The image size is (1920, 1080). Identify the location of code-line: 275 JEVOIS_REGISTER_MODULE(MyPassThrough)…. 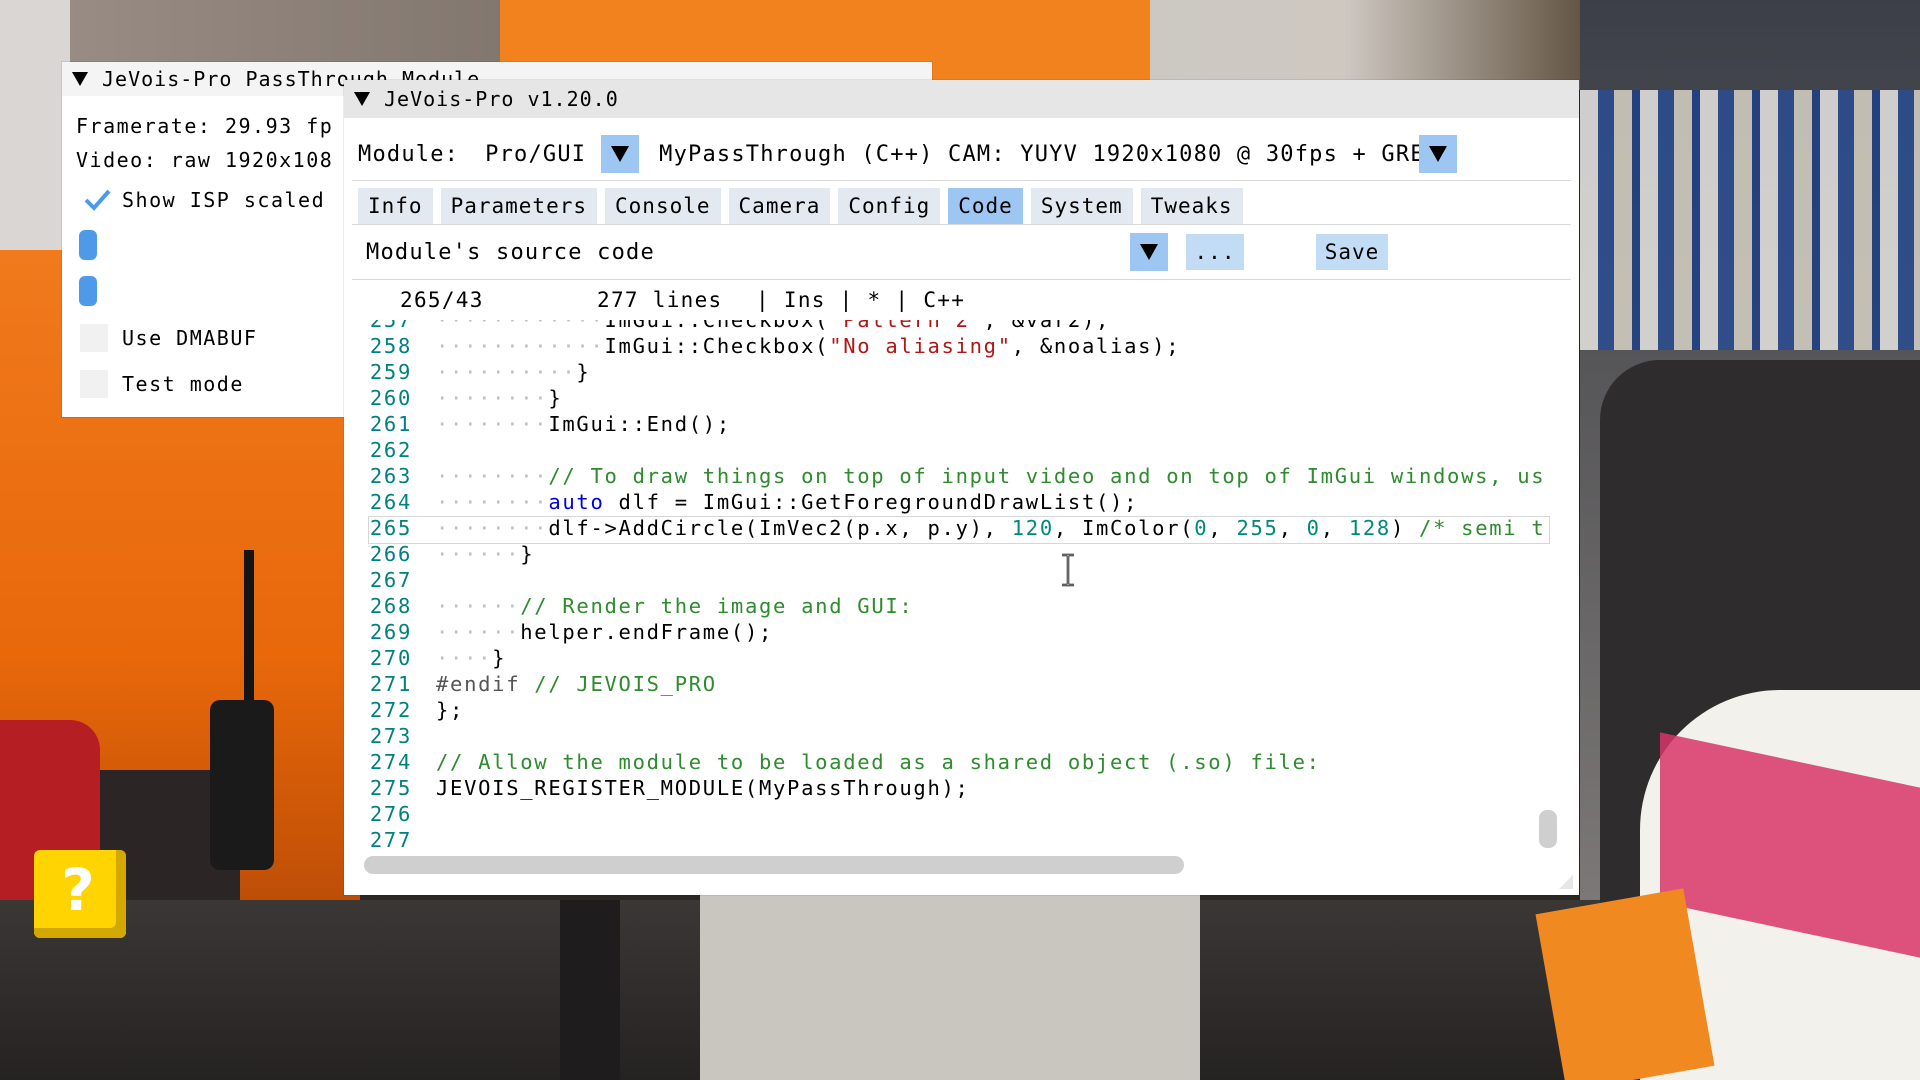
(662, 788).